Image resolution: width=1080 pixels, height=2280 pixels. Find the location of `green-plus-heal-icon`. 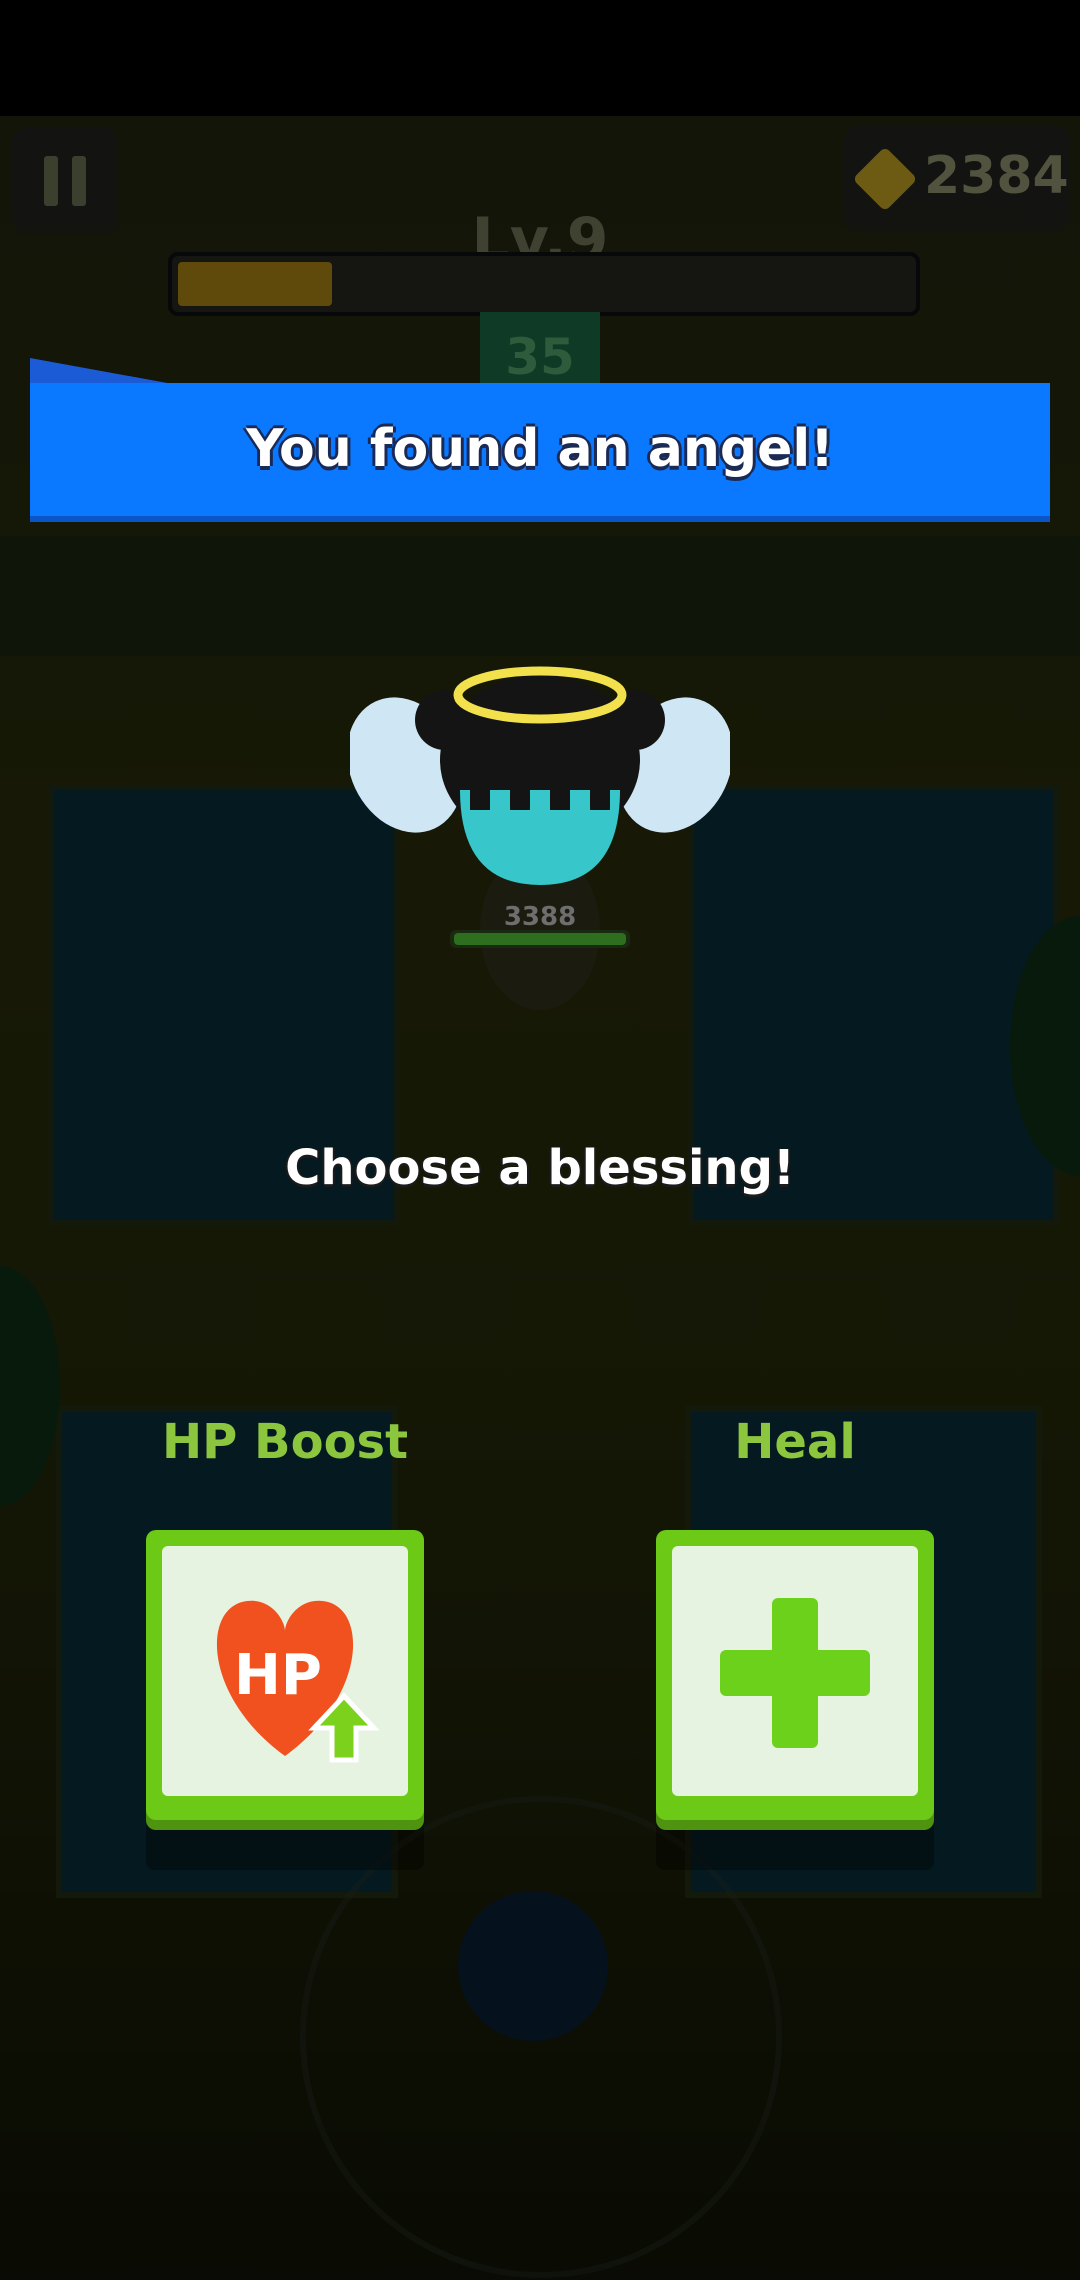

green-plus-heal-icon is located at coordinates (795, 1673).